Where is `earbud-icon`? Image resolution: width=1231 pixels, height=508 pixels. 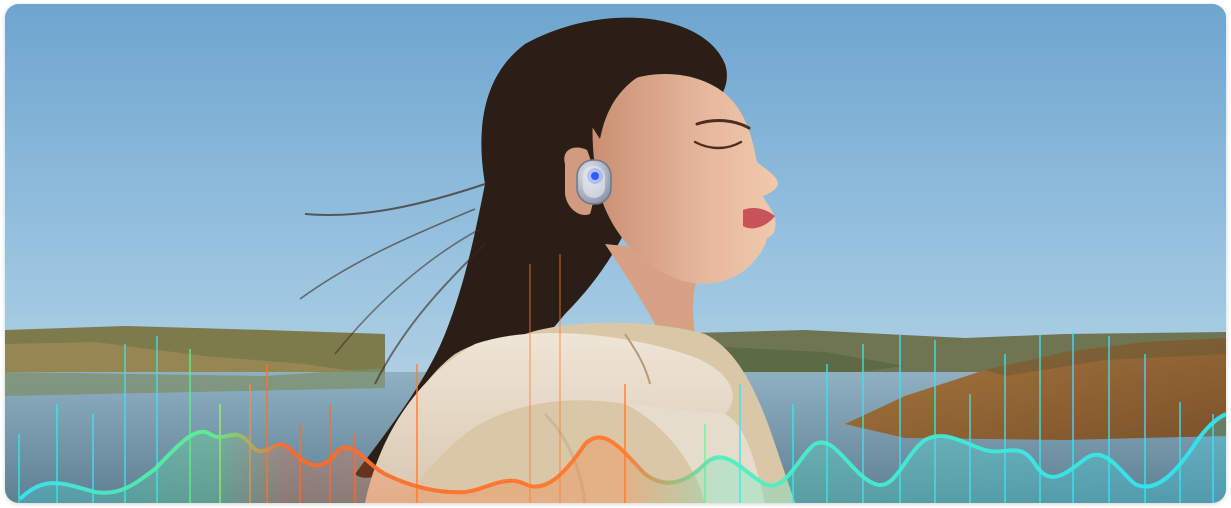 earbud-icon is located at coordinates (594, 182).